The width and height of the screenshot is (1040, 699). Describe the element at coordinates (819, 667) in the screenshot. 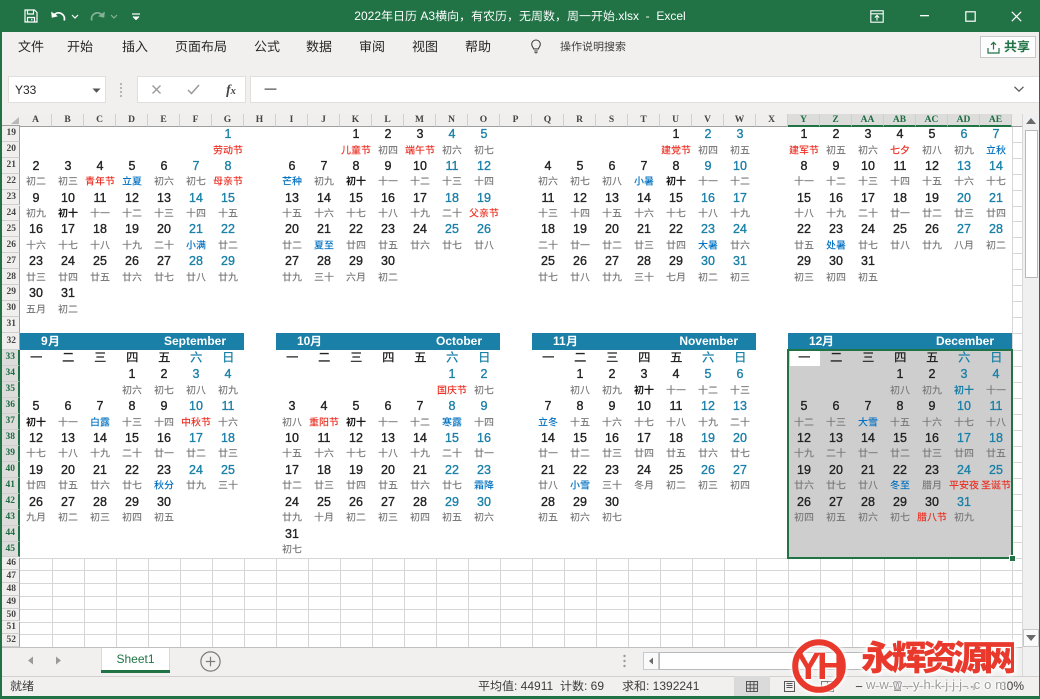

I see `svg-text: YH` at that location.